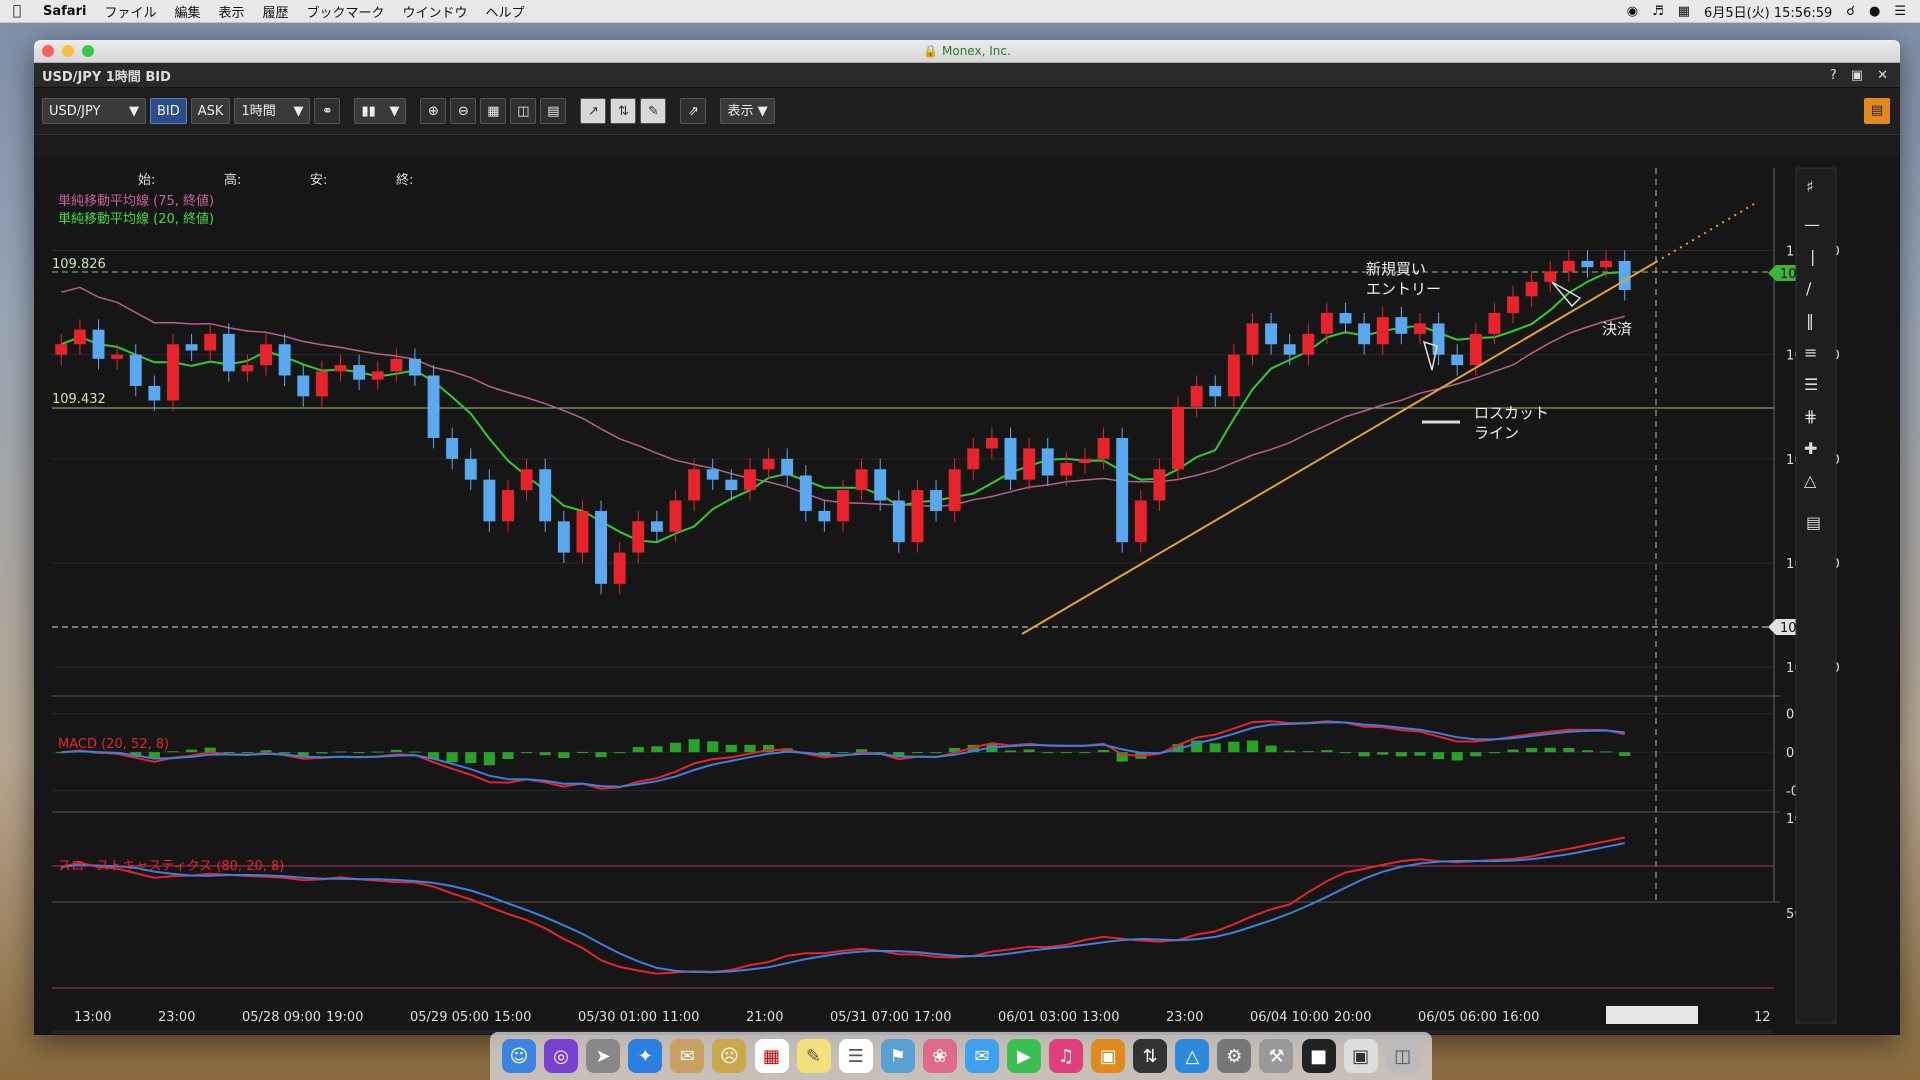 This screenshot has height=1080, width=1920. I want to click on menu-file: ファイル, so click(130, 11).